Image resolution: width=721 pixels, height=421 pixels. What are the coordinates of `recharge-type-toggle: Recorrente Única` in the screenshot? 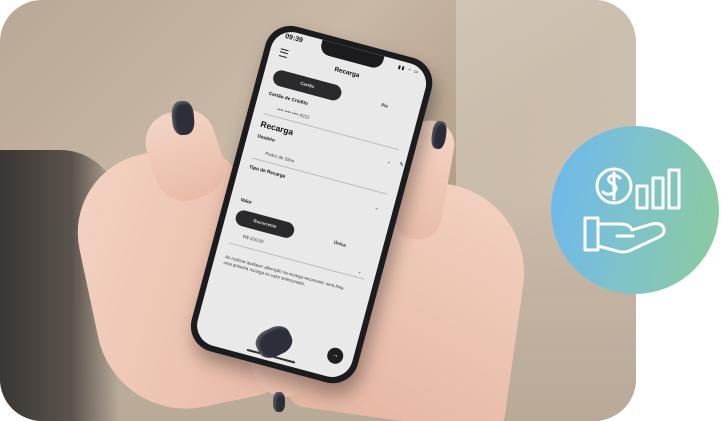 It's located at (303, 234).